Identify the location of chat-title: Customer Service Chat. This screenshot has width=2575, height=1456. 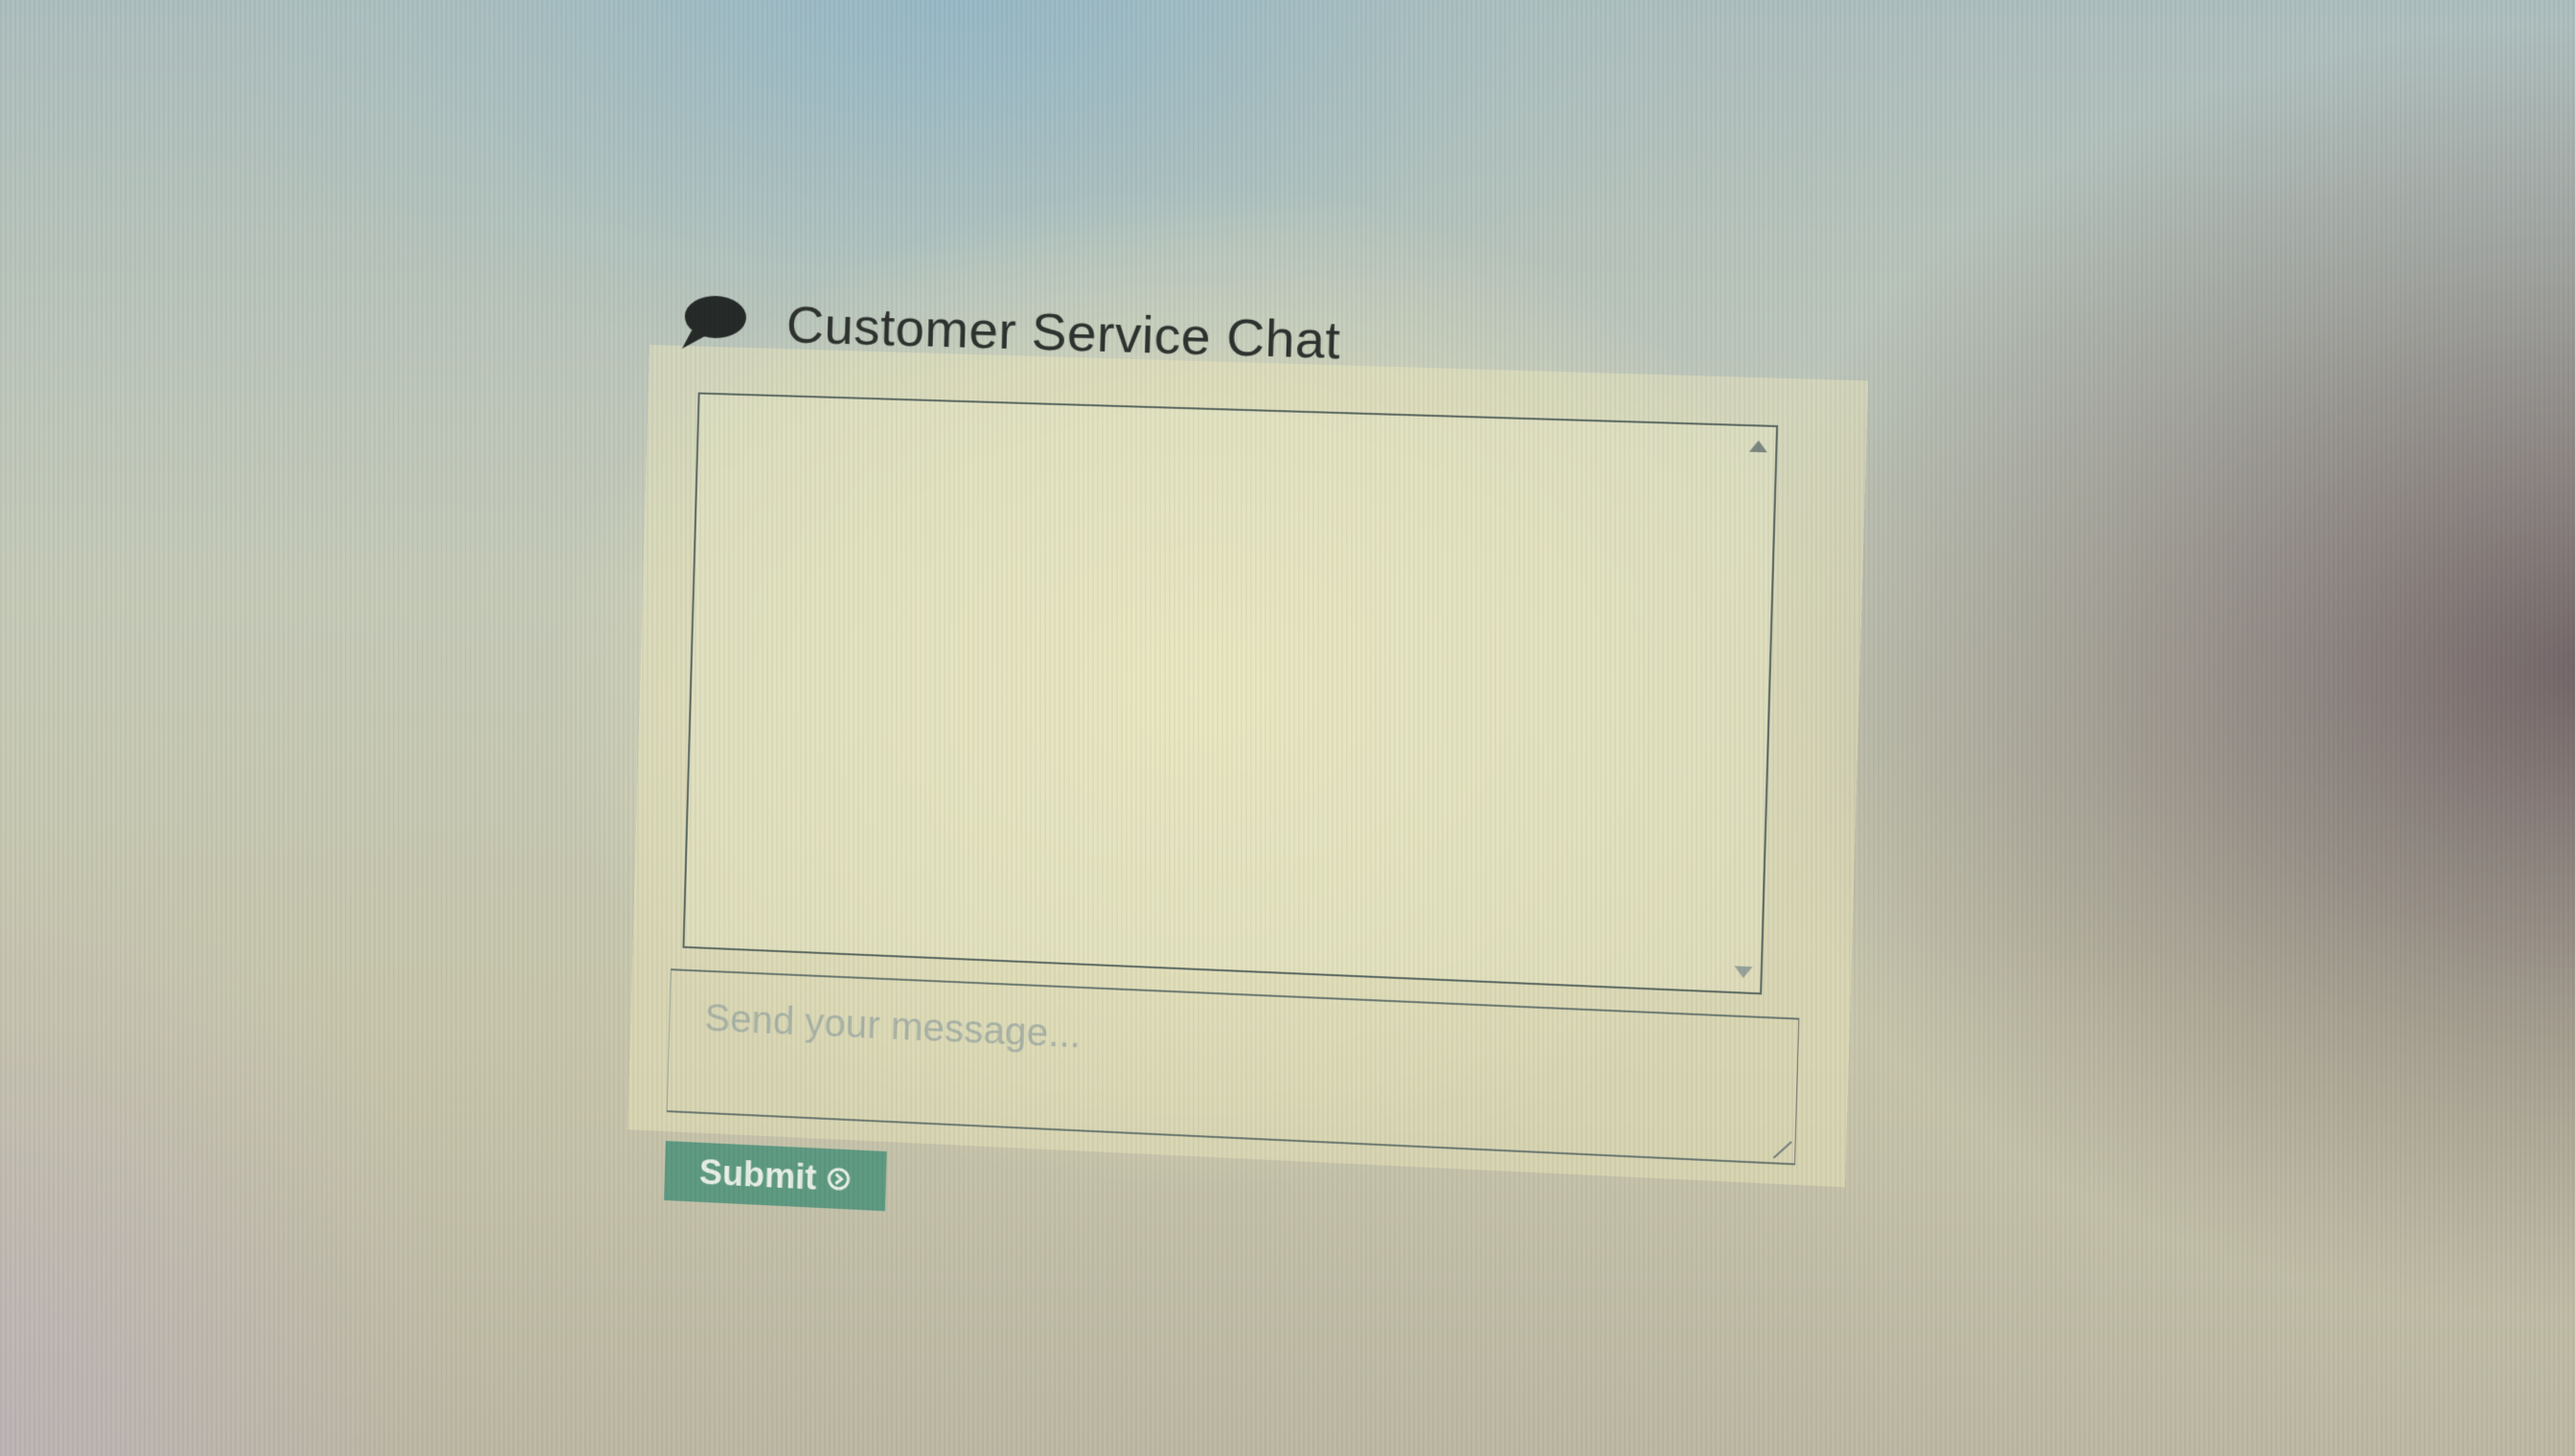
(1063, 333).